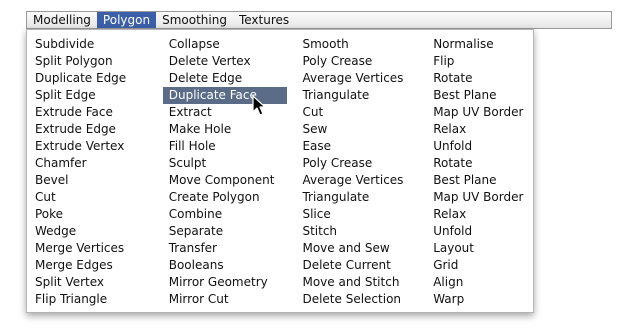 Image resolution: width=622 pixels, height=332 pixels. I want to click on menu-item-mirror-geometry: Mirror Geometry, so click(233, 282).